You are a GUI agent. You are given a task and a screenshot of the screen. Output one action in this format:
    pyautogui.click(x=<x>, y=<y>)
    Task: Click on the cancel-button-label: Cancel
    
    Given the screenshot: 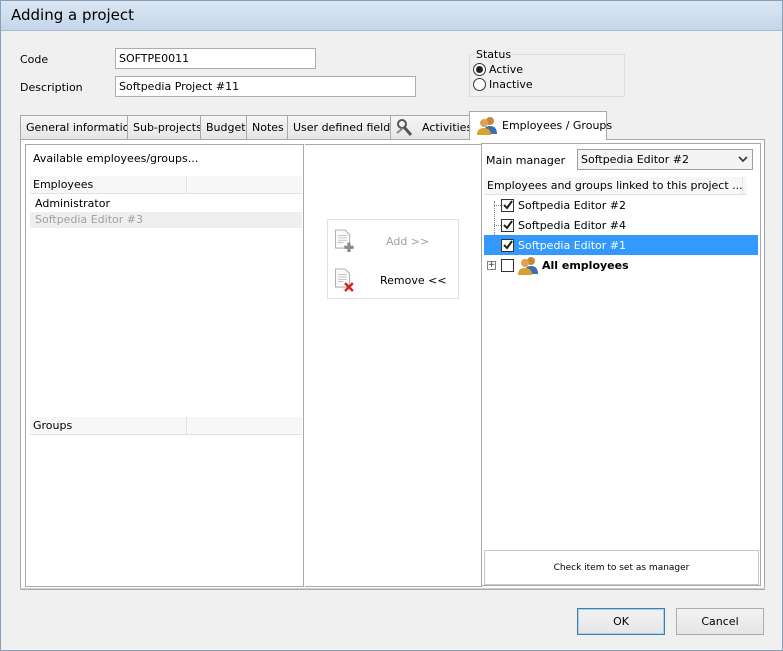 What is the action you would take?
    pyautogui.click(x=720, y=621)
    